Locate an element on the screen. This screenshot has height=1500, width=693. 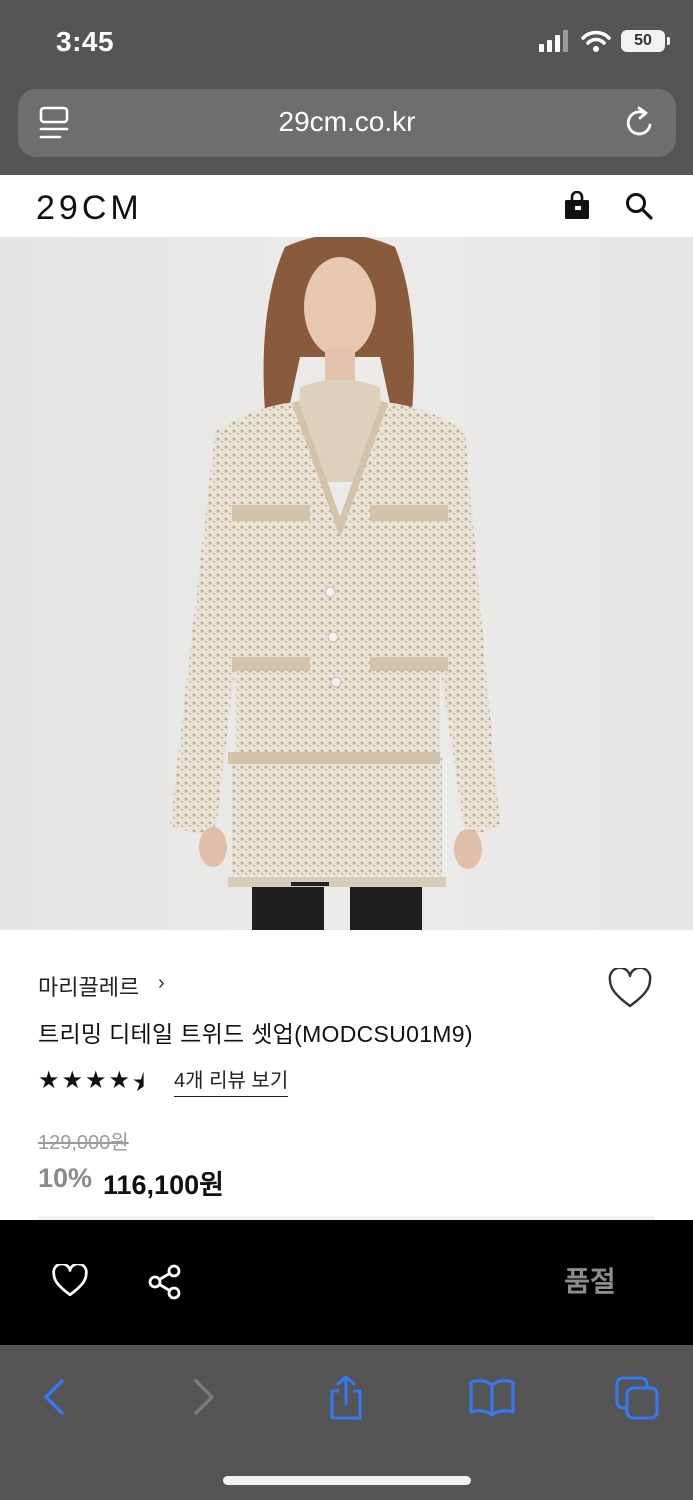
review-link: 4개 리뷰 보기 is located at coordinates (231, 1080).